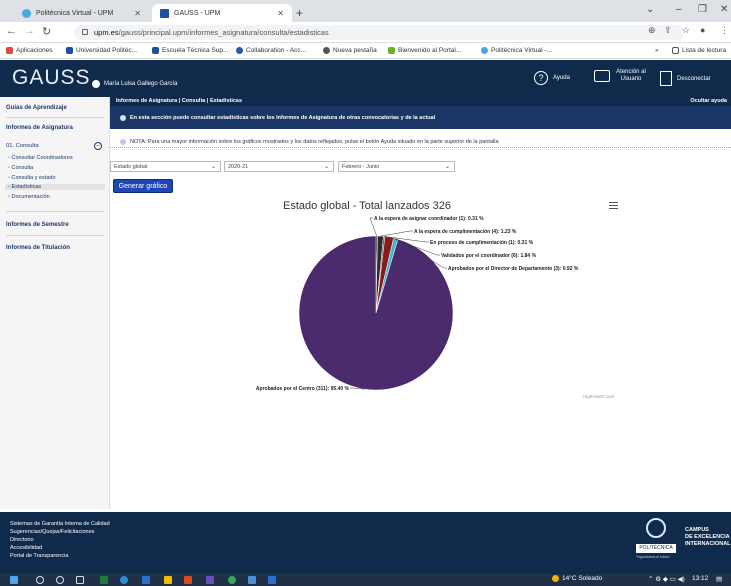  Describe the element at coordinates (14, 580) in the screenshot. I see `start-icon` at that location.